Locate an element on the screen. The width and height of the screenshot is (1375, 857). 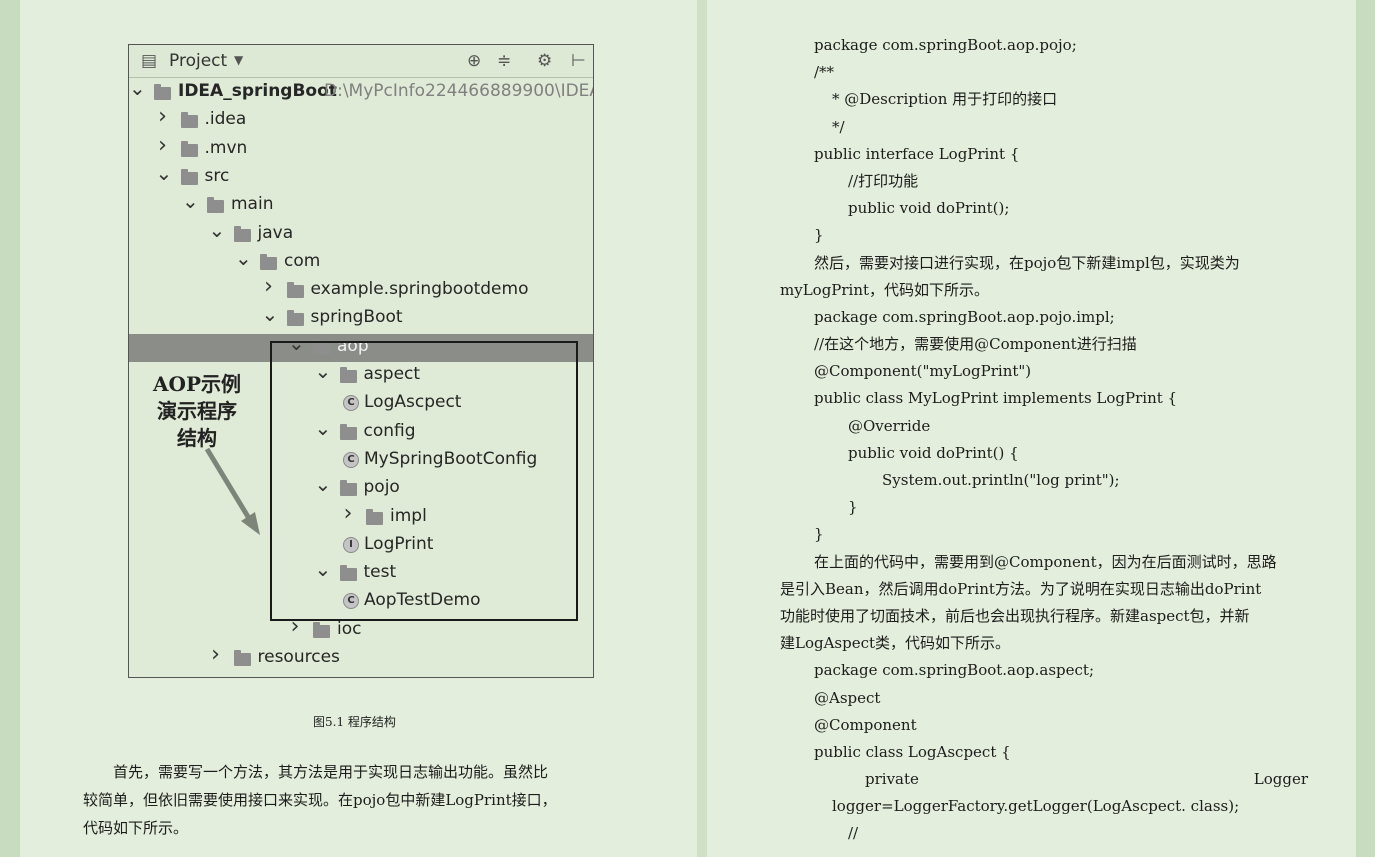
code-line: 功能时使用了切面技术，前后也会出现执行程序。新建aspect包，并新 is located at coordinates (1015, 615).